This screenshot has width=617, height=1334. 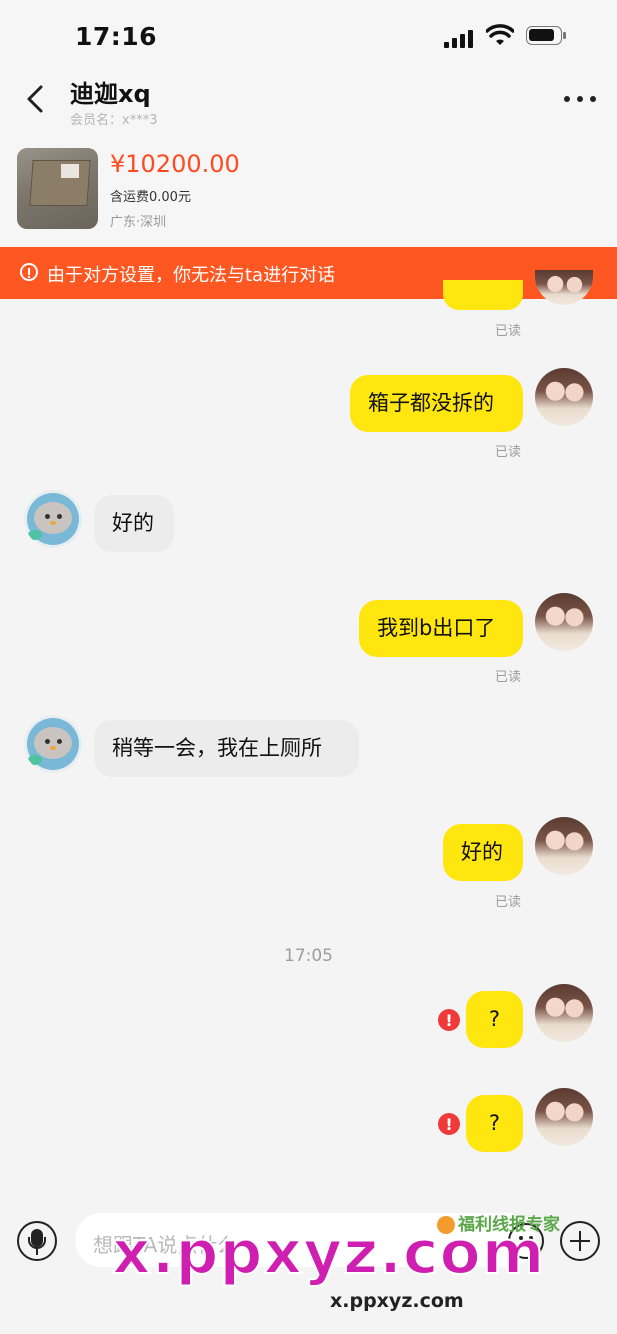 What do you see at coordinates (29, 272) in the screenshot?
I see `warning-icon` at bounding box center [29, 272].